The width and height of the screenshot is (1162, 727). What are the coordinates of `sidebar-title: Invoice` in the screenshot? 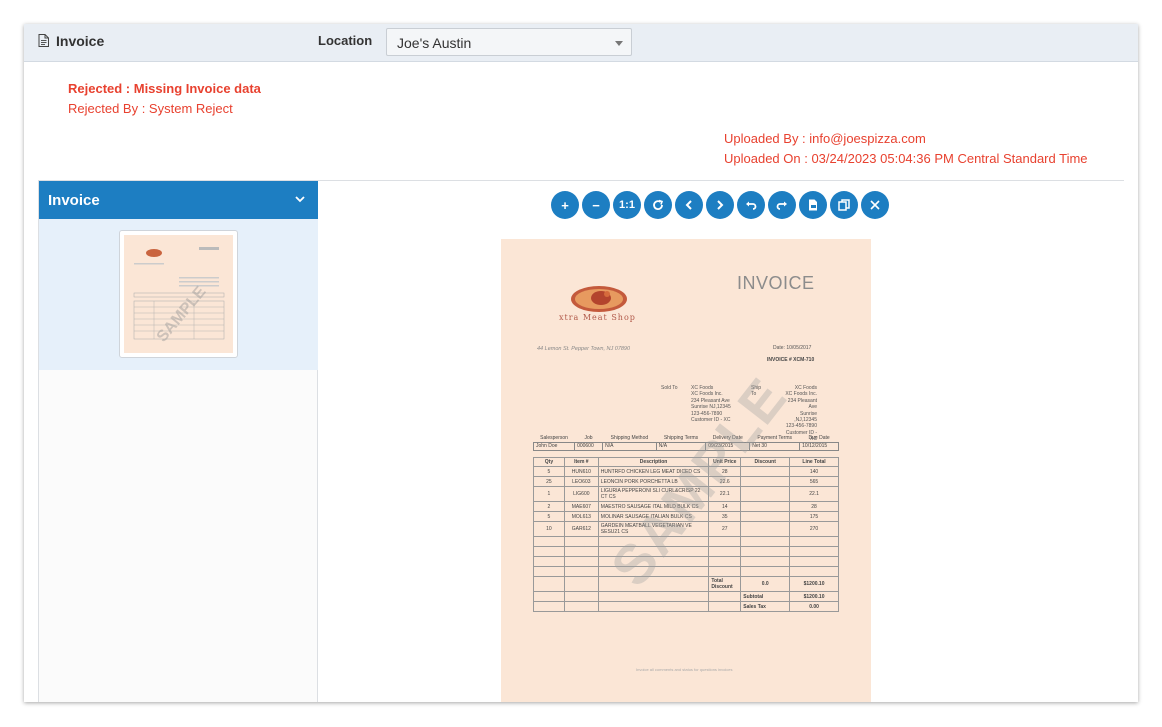 It's located at (74, 200).